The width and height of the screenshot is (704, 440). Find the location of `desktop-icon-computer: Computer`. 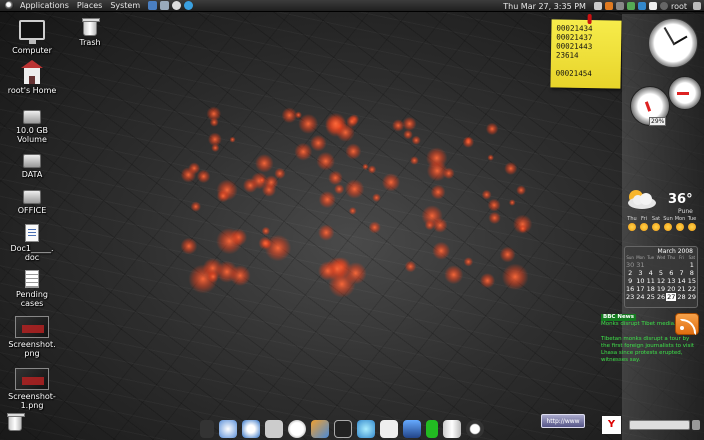

desktop-icon-computer: Computer is located at coordinates (32, 37).